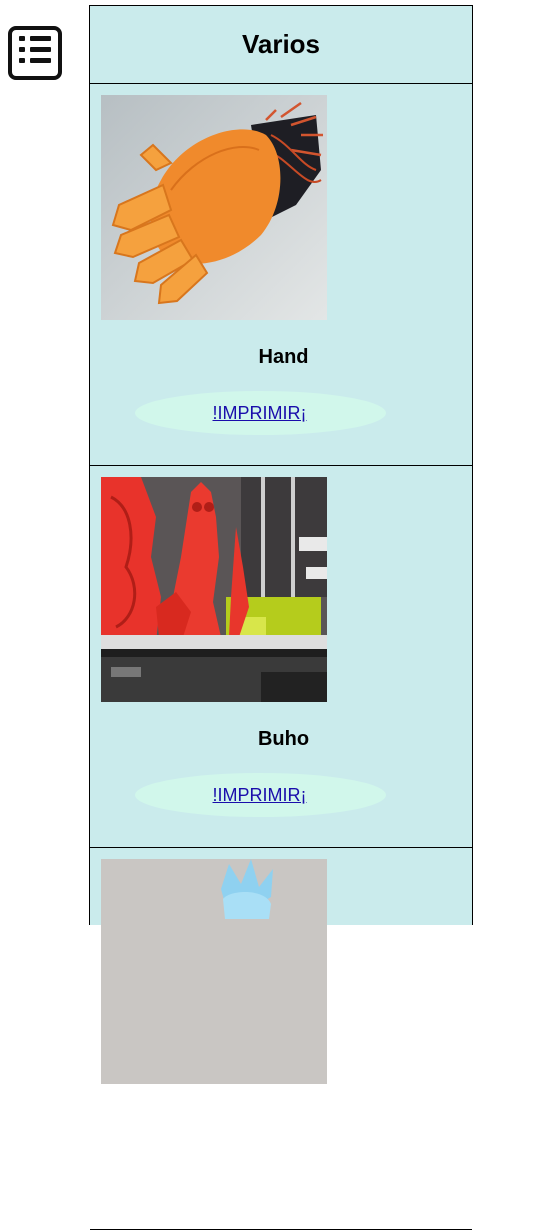 The image size is (538, 1230). What do you see at coordinates (214, 207) in the screenshot?
I see `product-image-hand` at bounding box center [214, 207].